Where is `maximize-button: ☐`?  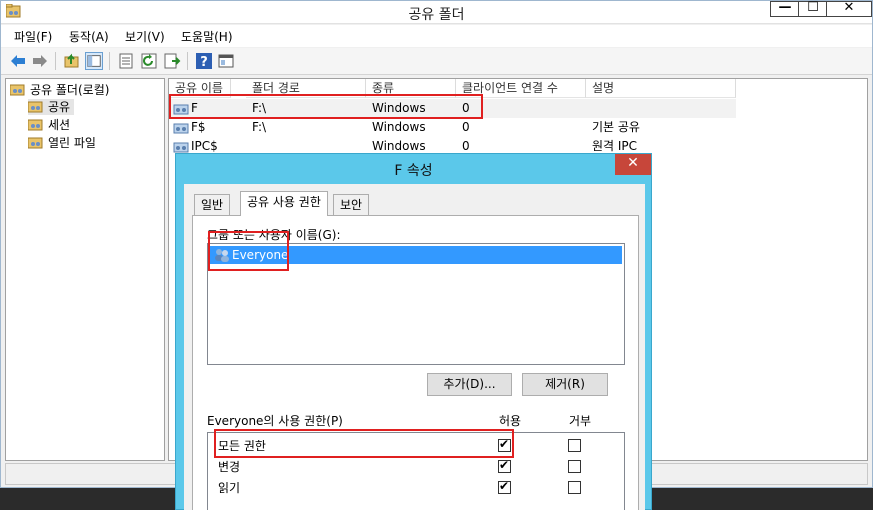
maximize-button: ☐ is located at coordinates (813, 8).